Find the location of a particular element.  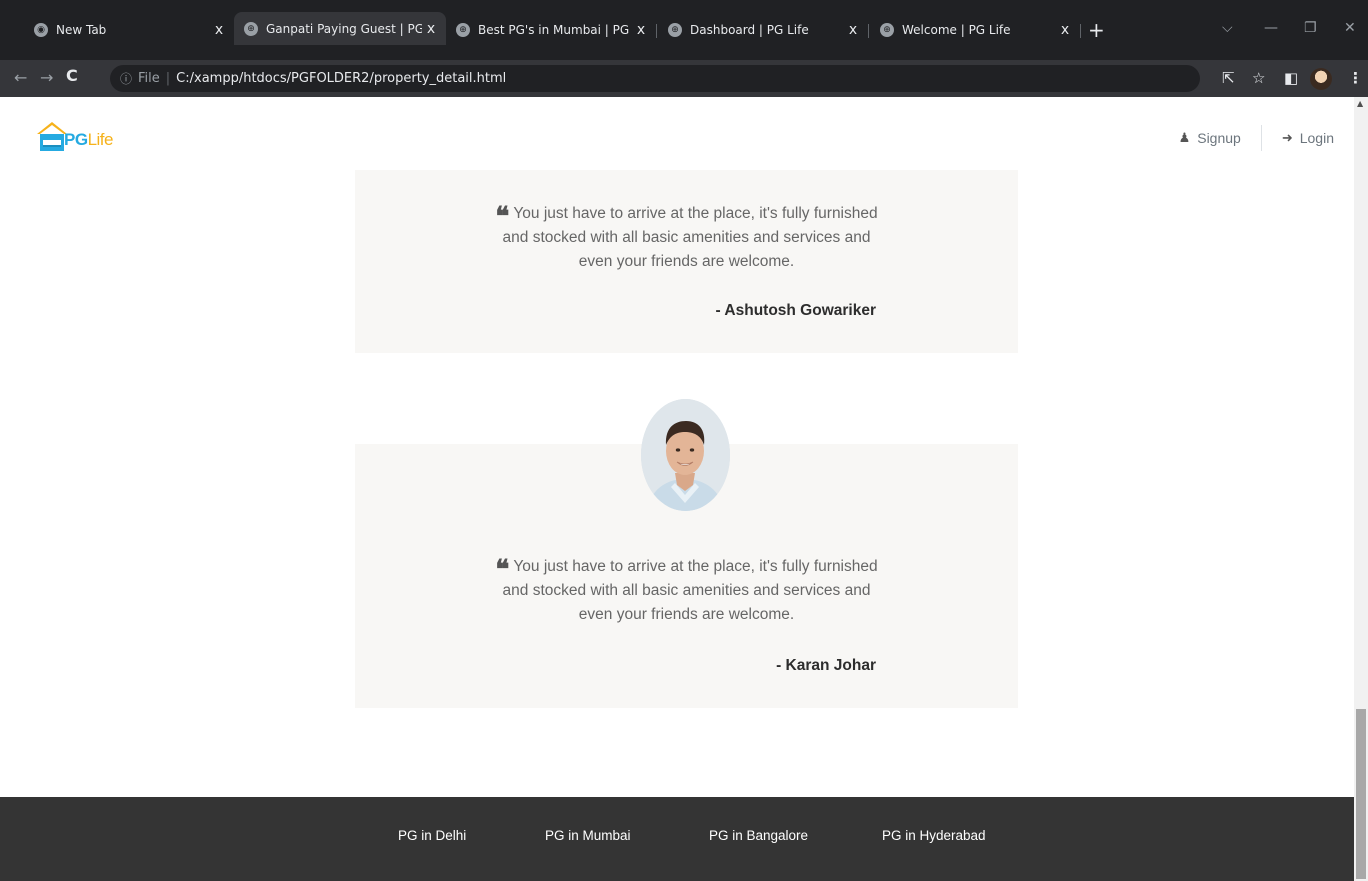

tab-new-tab: ◉ New Tab x is located at coordinates (129, 30).